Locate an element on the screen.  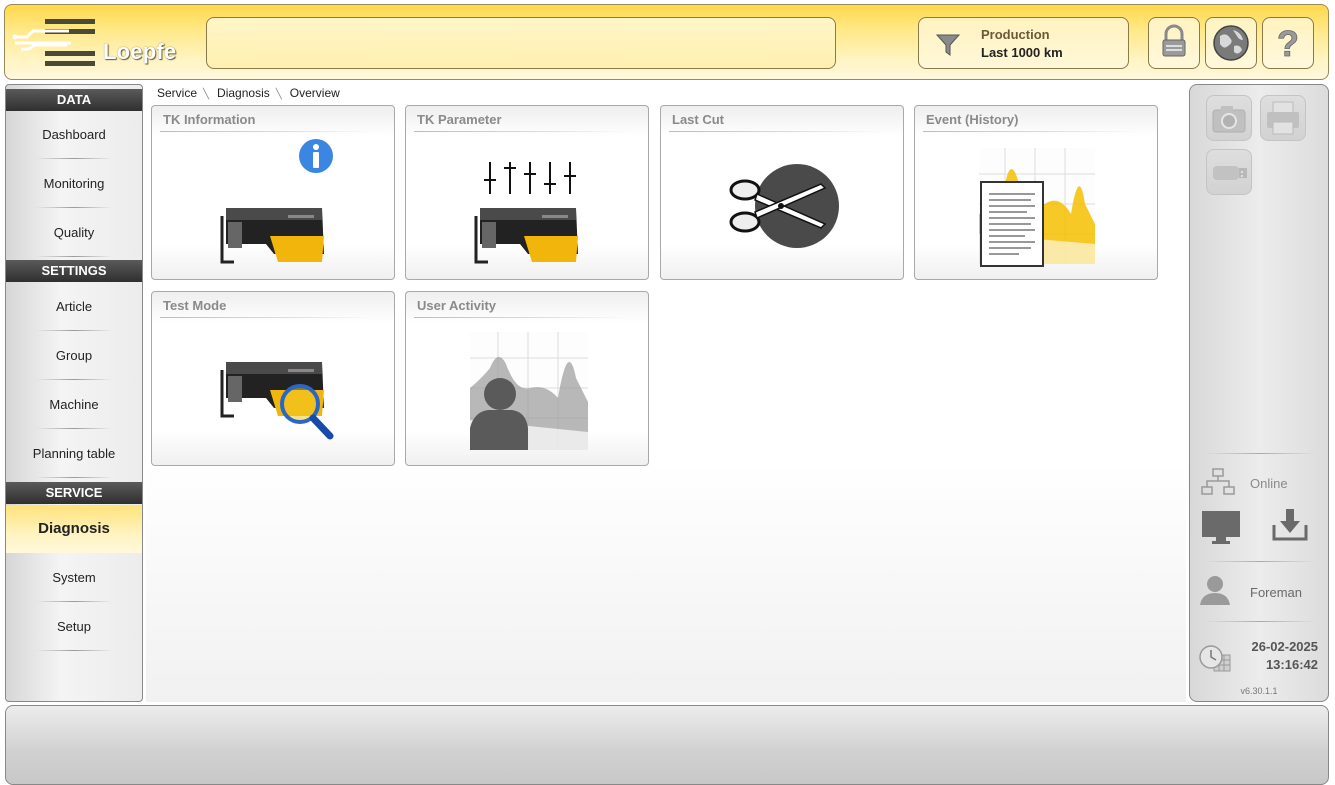
breadcrumb: Service ╲ Diagnosis ╲ Overview is located at coordinates (251, 93).